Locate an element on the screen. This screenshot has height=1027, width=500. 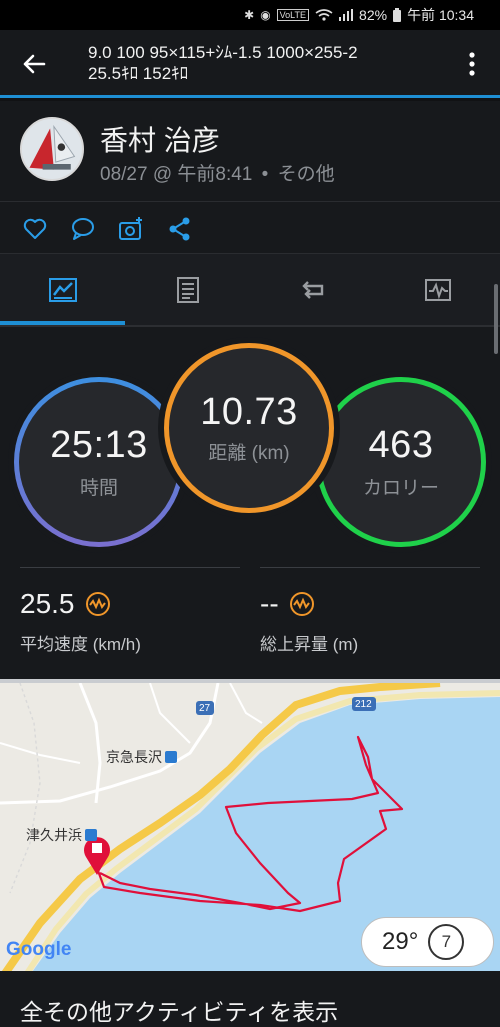
time-value: 25:13 is located at coordinates (99, 445).